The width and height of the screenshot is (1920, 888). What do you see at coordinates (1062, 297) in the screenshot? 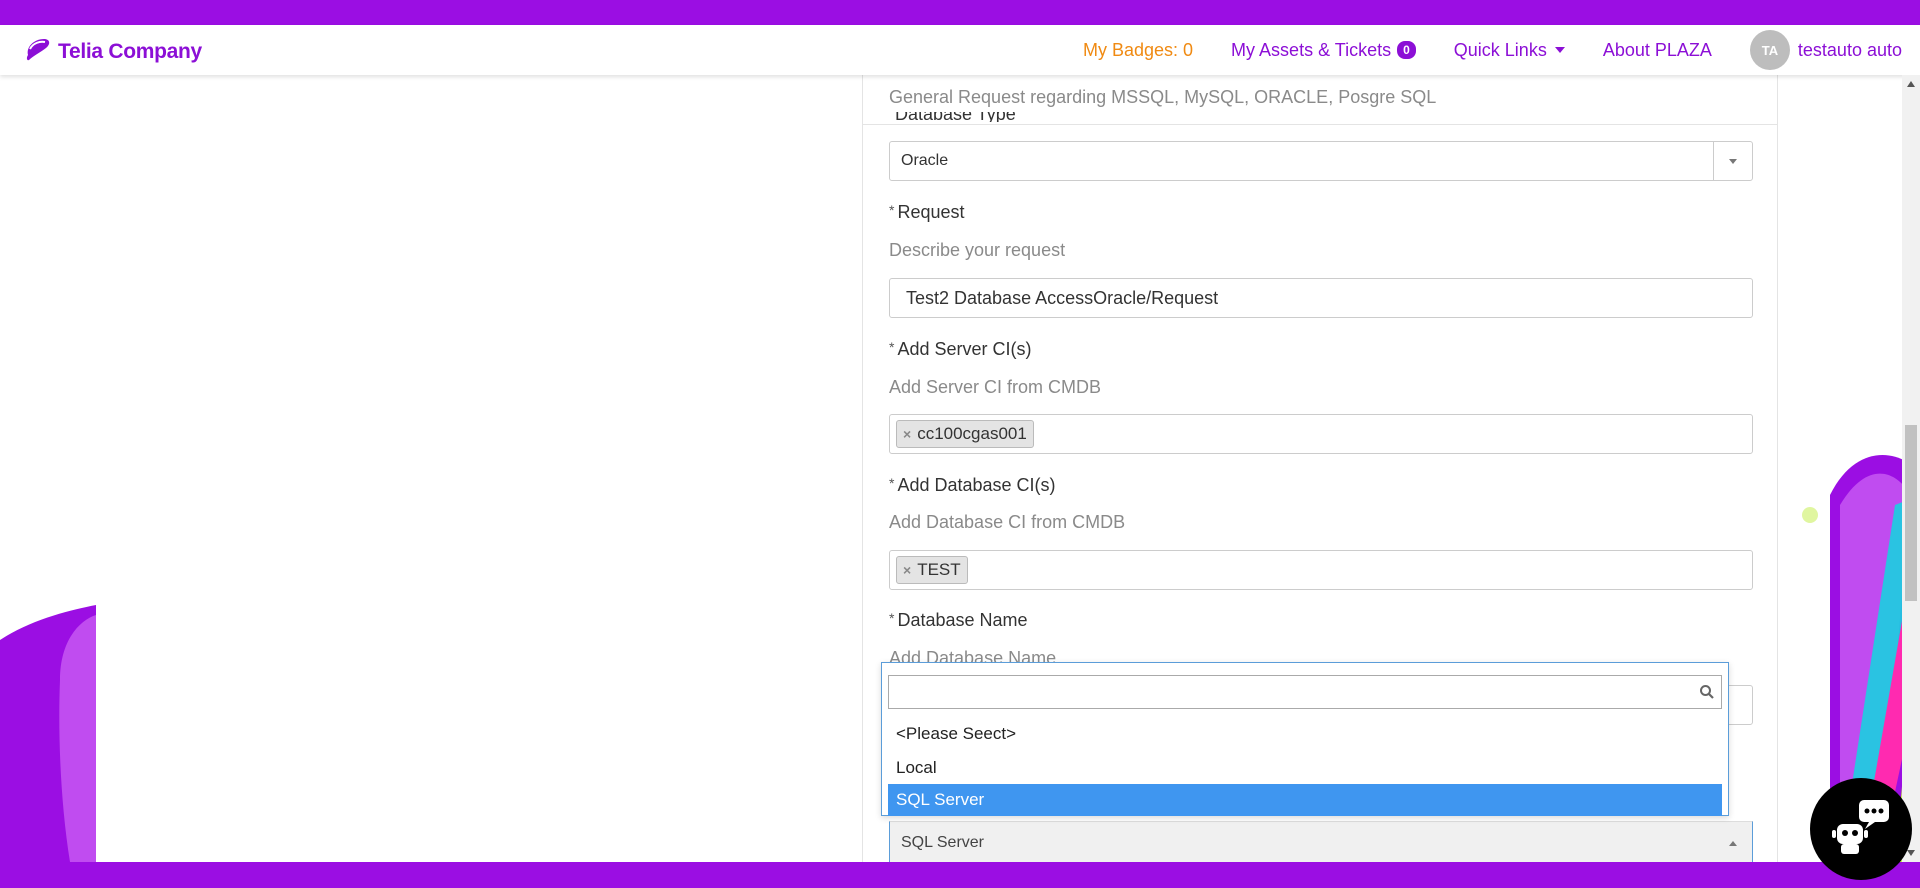
I see `request-input-value: Test2 Database AccessOracle/Request` at bounding box center [1062, 297].